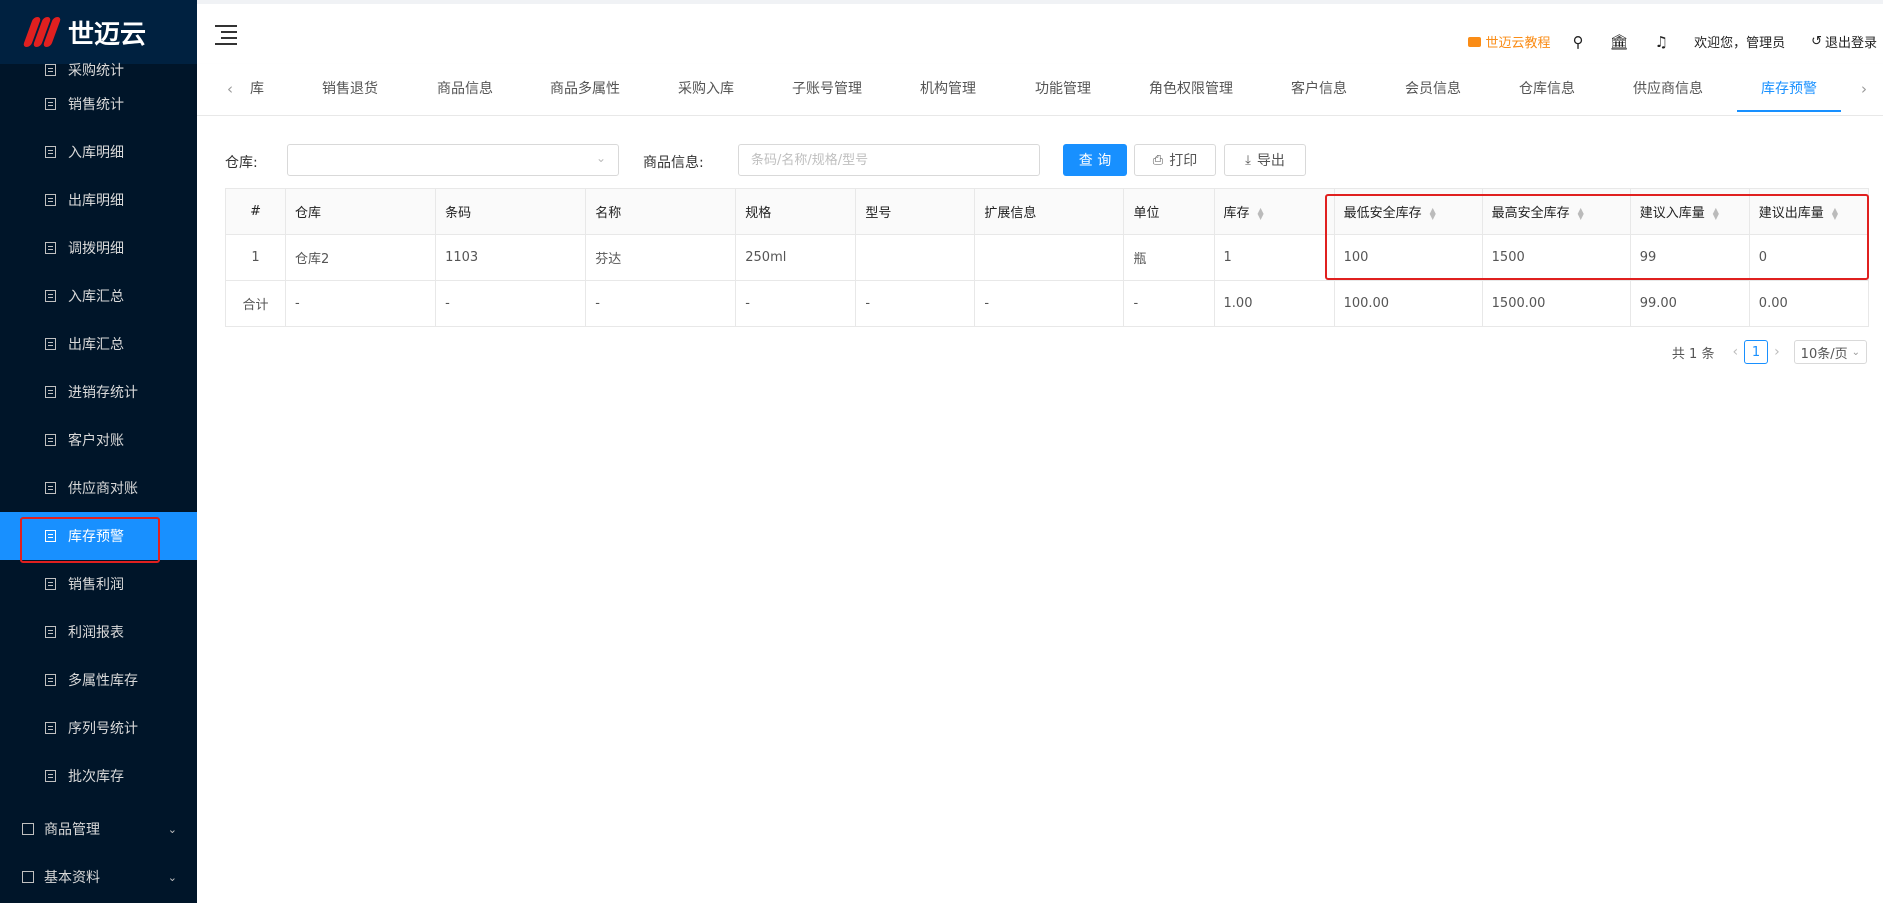 The width and height of the screenshot is (1883, 903). I want to click on column-header-sortable: 最高安全库存 ▲ ▼, so click(1556, 211).